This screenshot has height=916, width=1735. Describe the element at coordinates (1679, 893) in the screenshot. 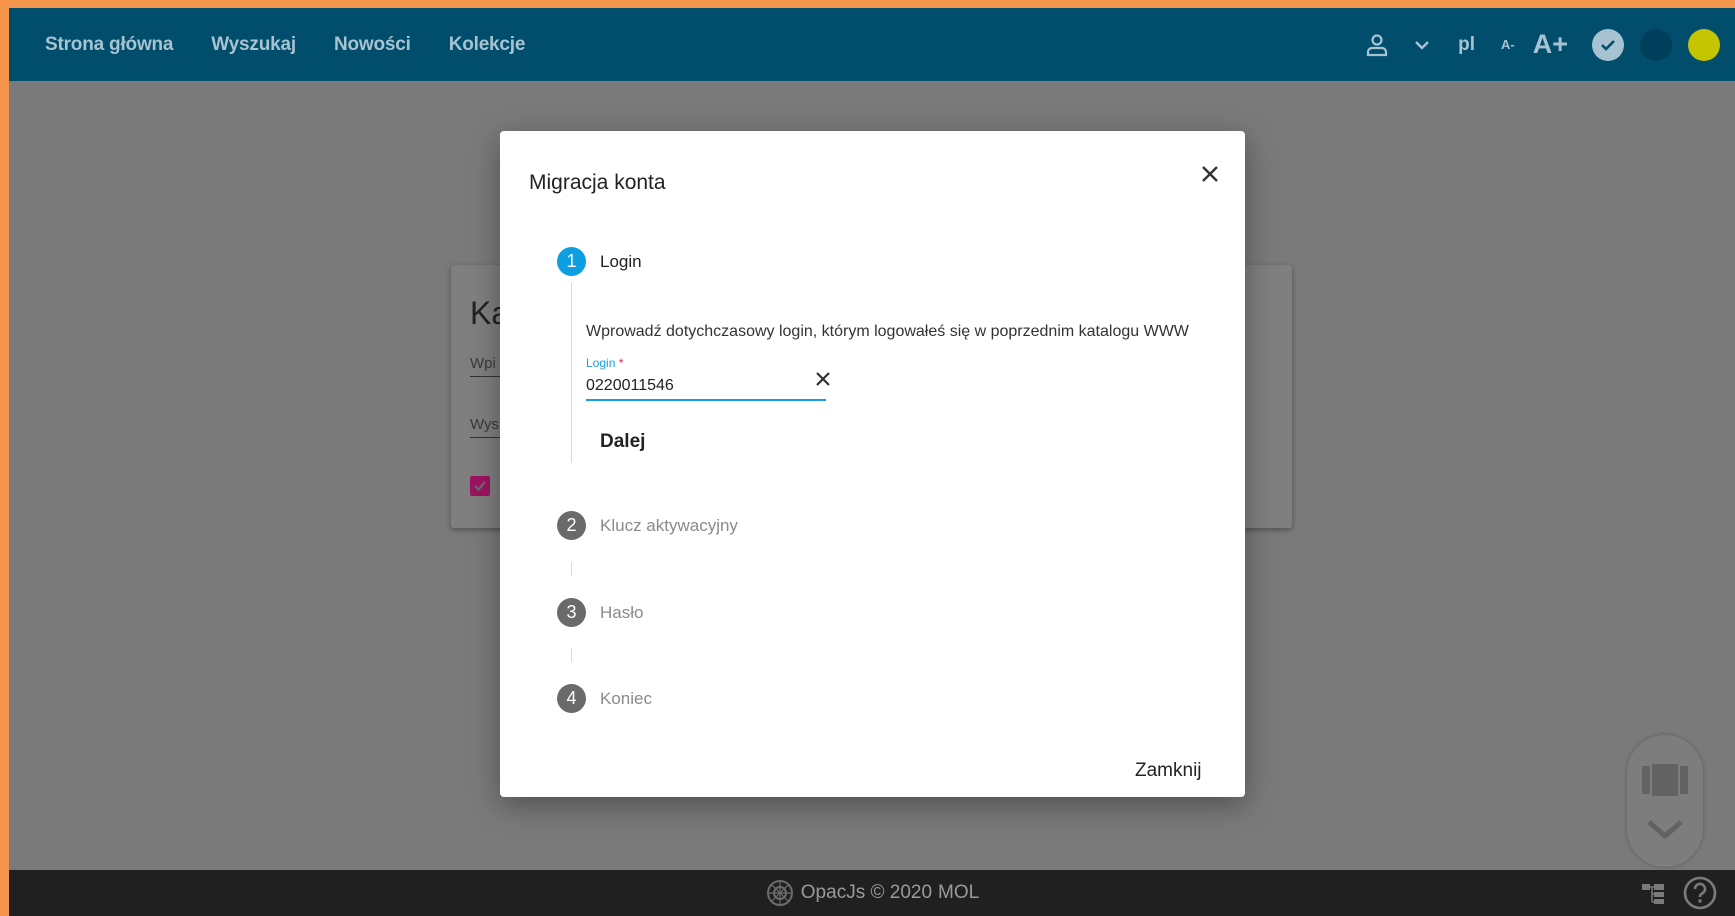

I see `footer-tools` at that location.